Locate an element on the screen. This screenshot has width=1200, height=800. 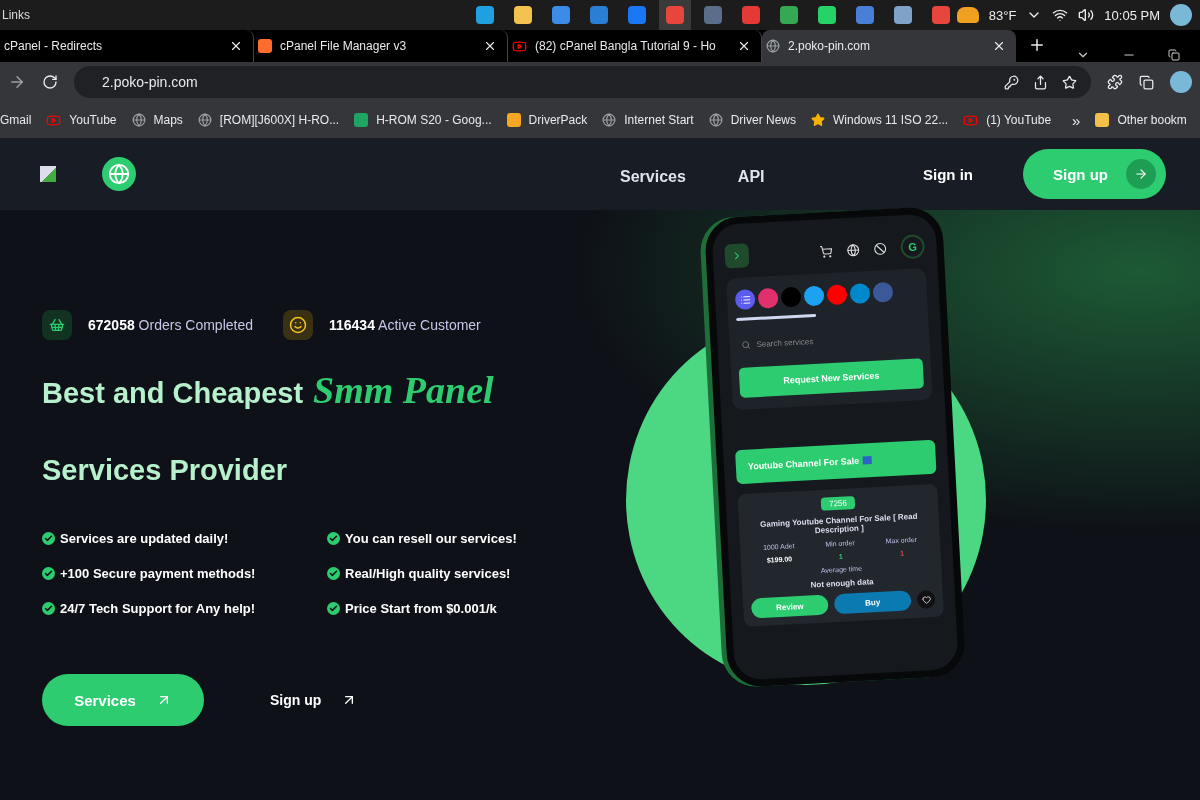
bookmark-link: Driver News is located at coordinates (752, 120).